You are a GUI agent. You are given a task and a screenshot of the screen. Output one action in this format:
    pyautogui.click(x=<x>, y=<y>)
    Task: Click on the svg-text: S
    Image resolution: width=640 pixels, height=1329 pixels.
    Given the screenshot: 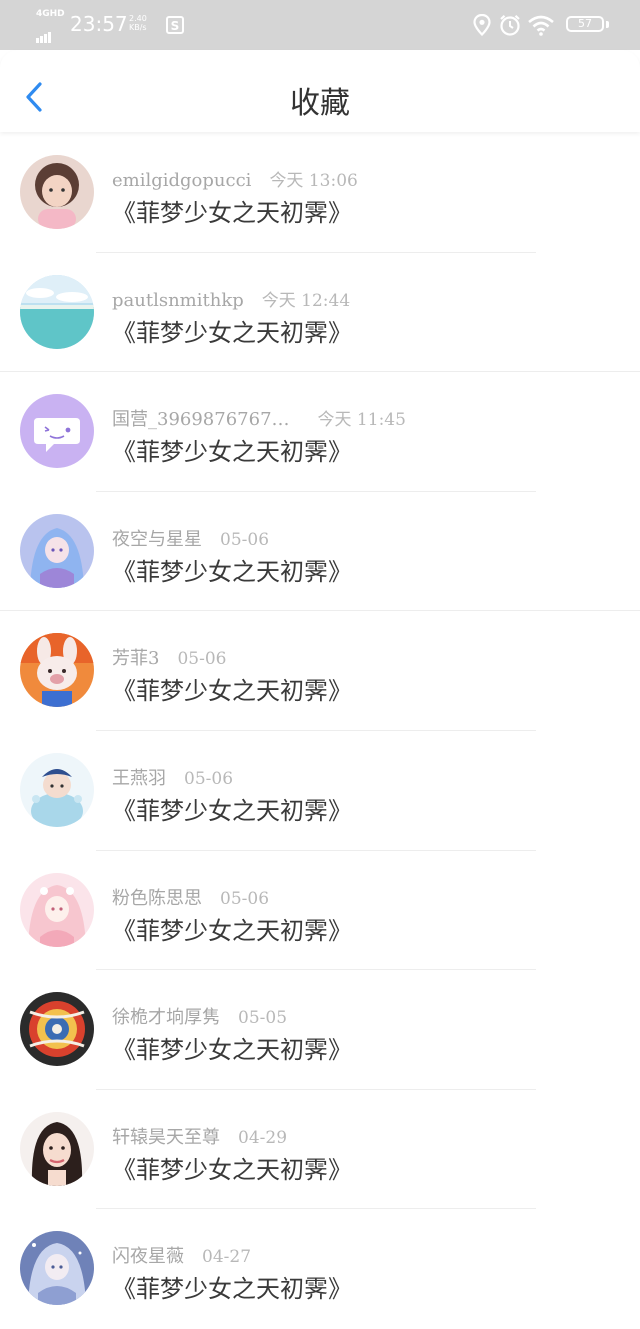 What is the action you would take?
    pyautogui.click(x=175, y=26)
    